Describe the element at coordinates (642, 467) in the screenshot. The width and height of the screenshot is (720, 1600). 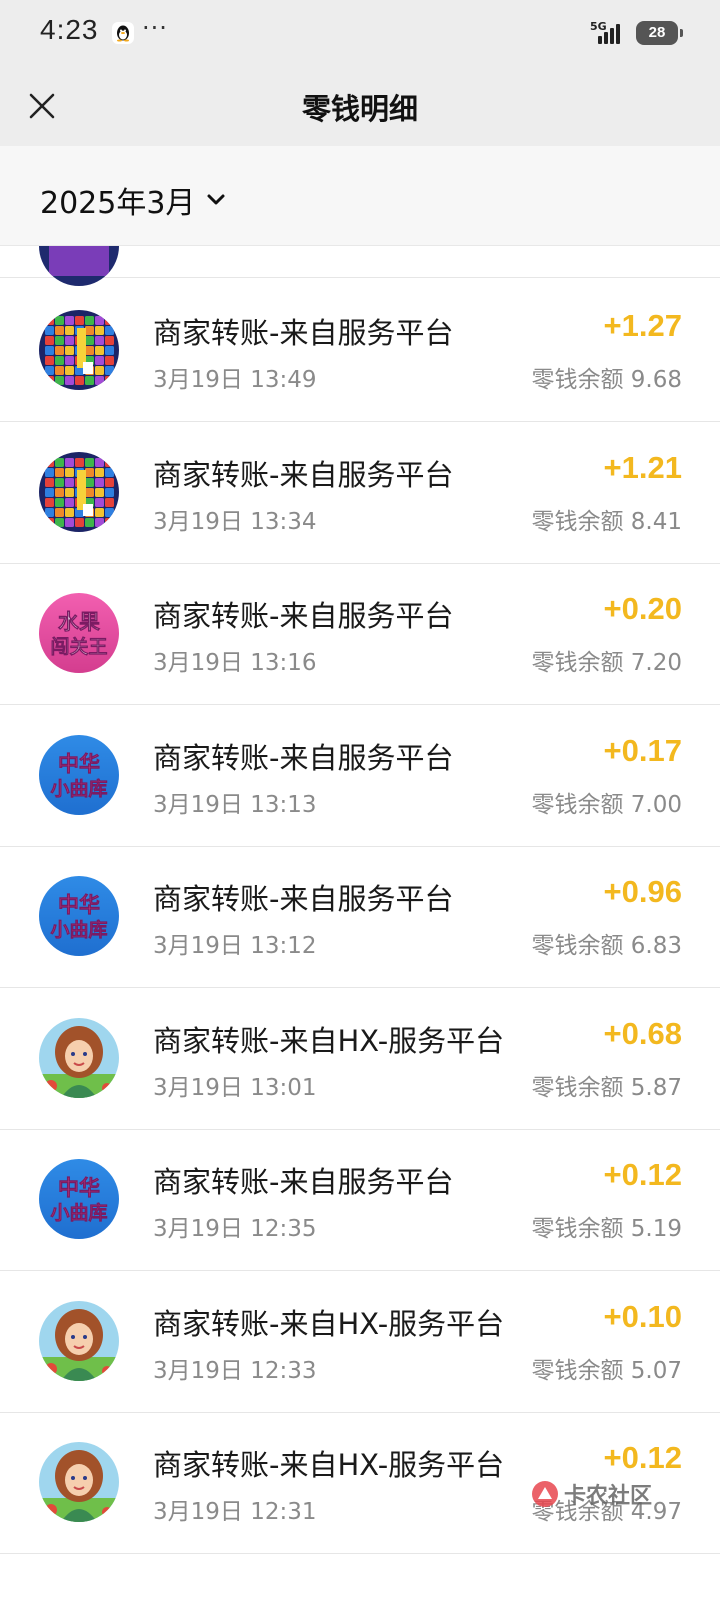
I see `transaction-amount: +1.21` at that location.